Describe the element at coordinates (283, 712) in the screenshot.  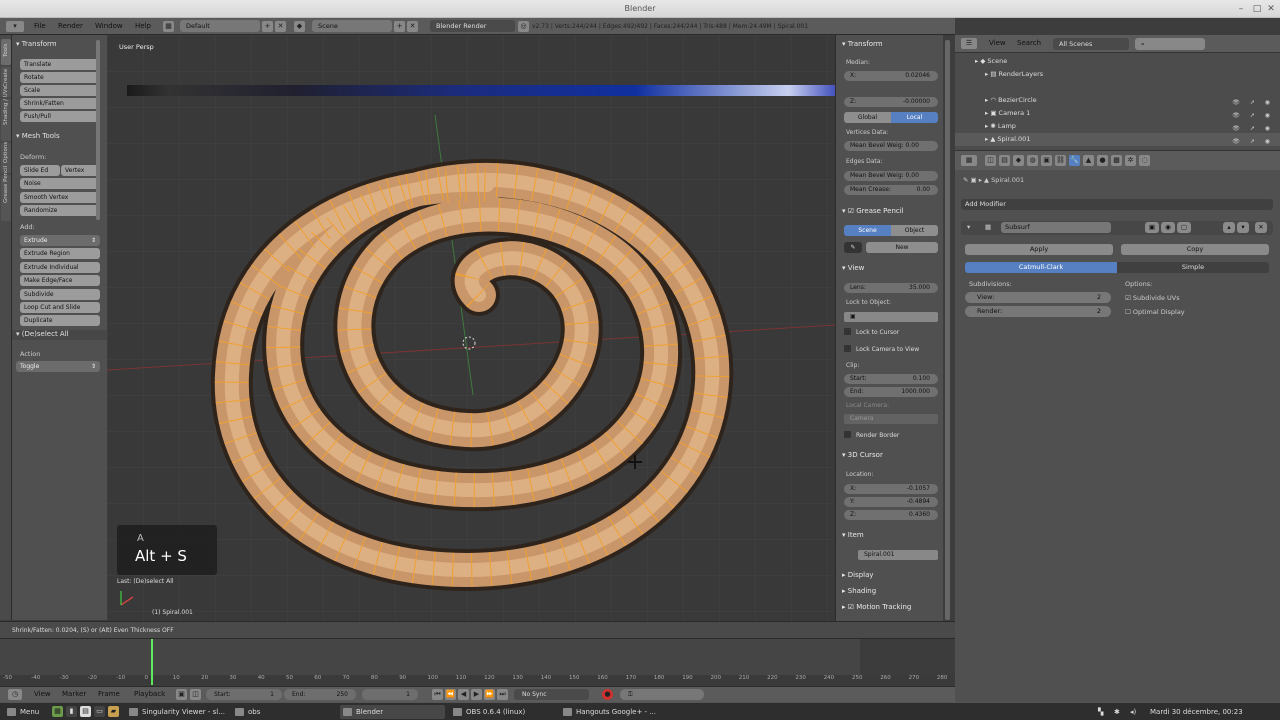
I see `task-obs-folder: obs` at that location.